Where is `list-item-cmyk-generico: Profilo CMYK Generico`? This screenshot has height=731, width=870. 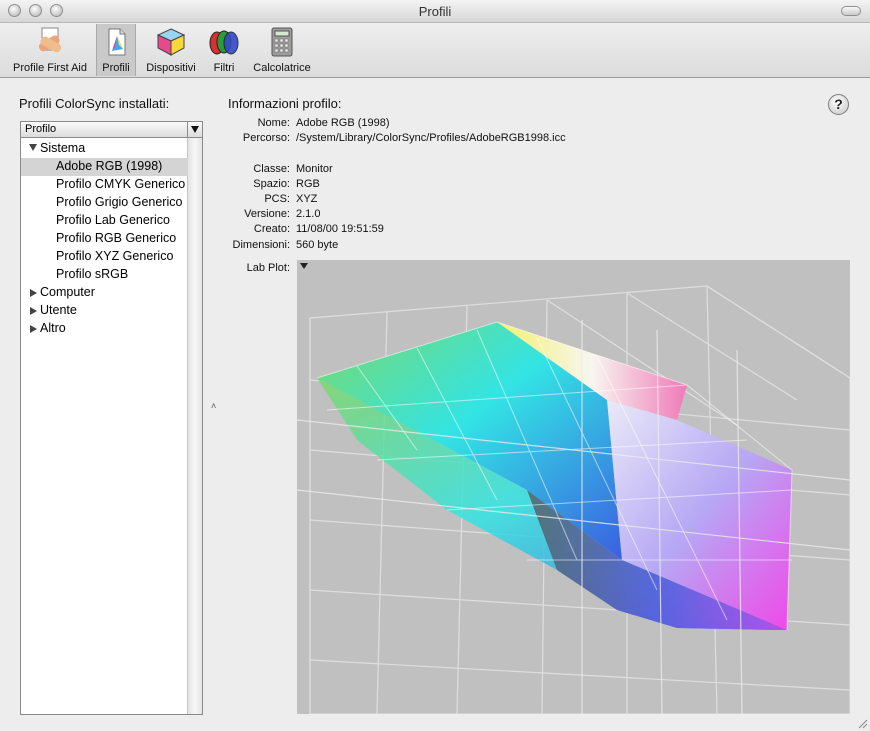
list-item-cmyk-generico: Profilo CMYK Generico is located at coordinates (104, 185).